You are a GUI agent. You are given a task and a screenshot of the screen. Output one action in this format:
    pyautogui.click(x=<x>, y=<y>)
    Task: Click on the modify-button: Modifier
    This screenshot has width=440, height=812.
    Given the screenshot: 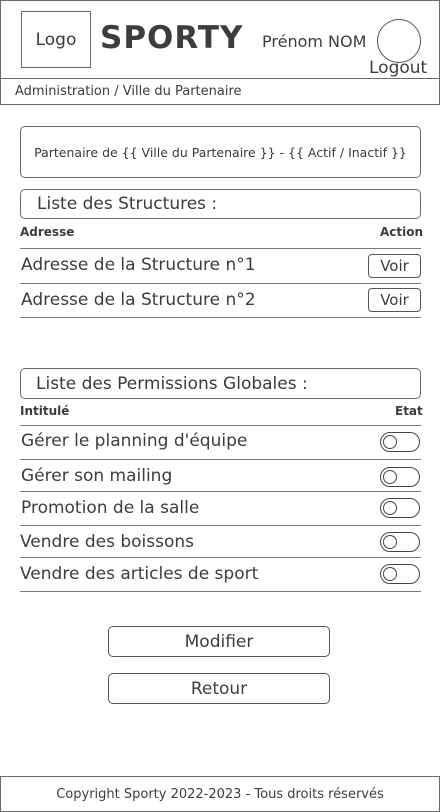 What is the action you would take?
    pyautogui.click(x=219, y=641)
    